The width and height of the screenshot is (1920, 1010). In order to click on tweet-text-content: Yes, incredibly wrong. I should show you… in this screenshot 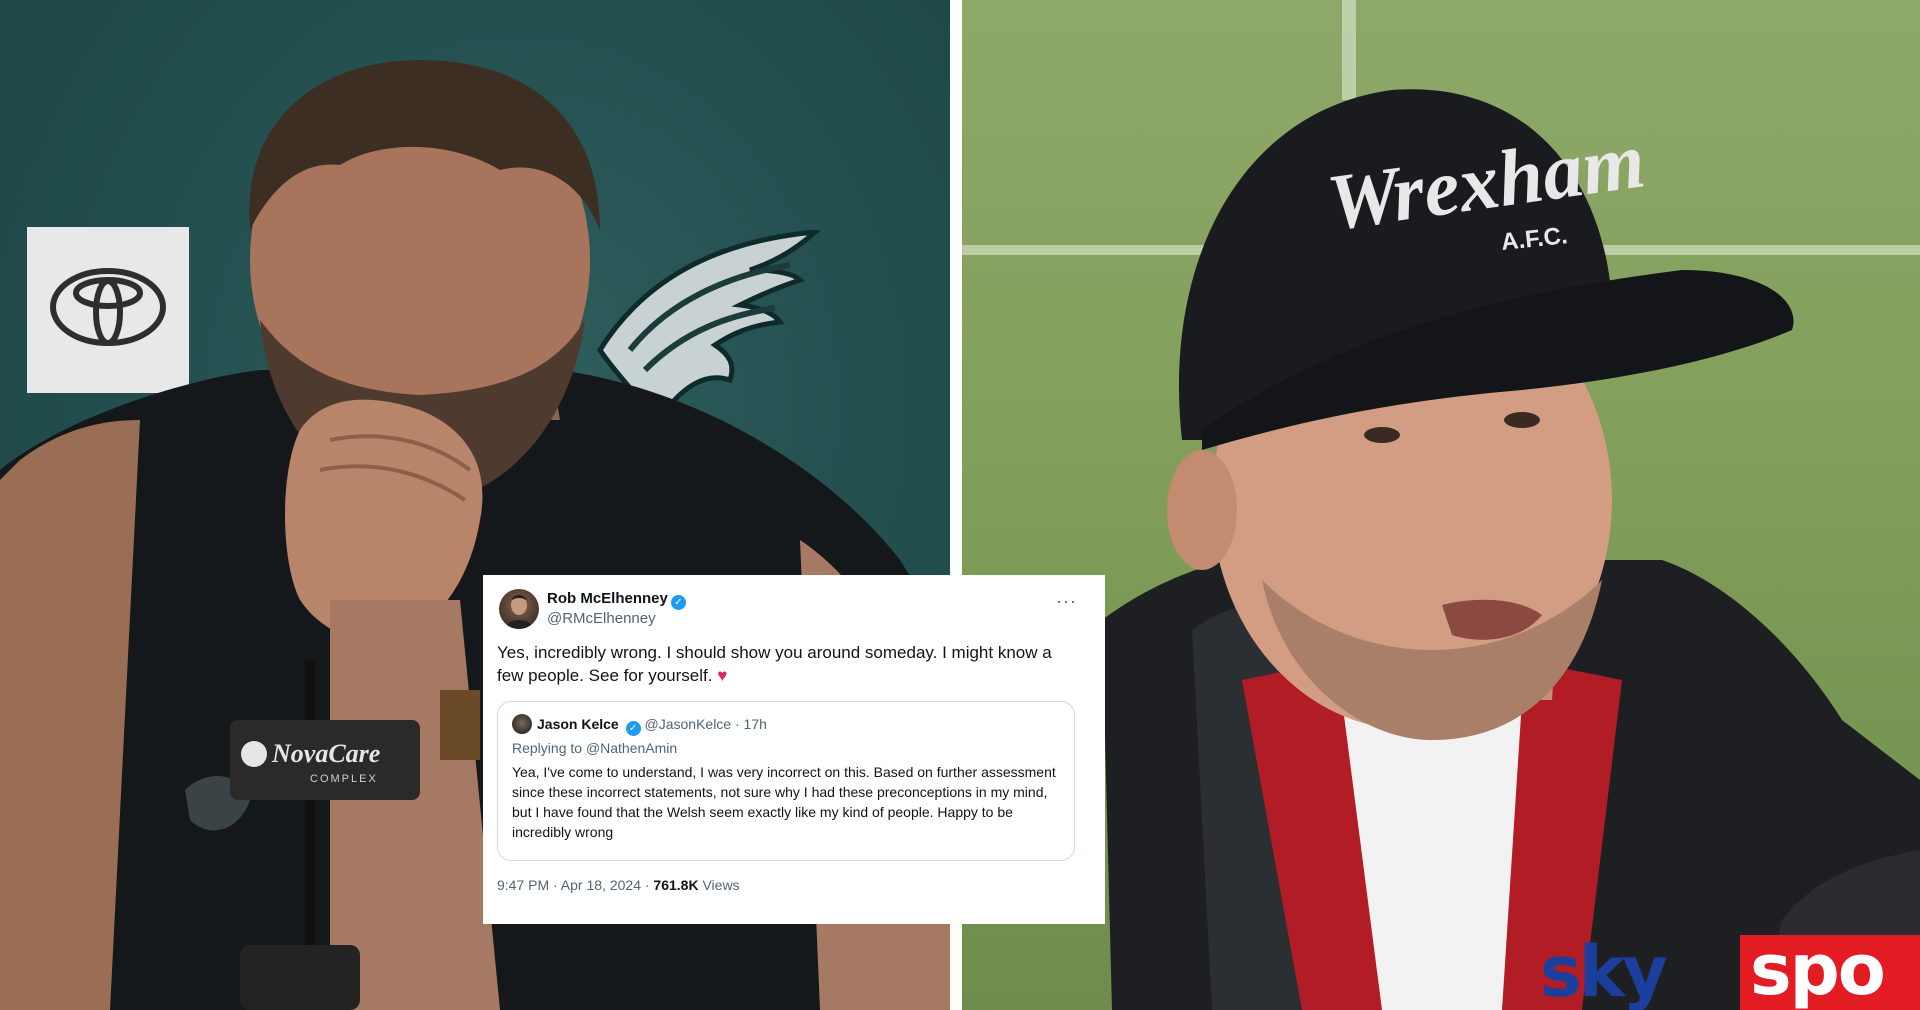, I will do `click(774, 664)`.